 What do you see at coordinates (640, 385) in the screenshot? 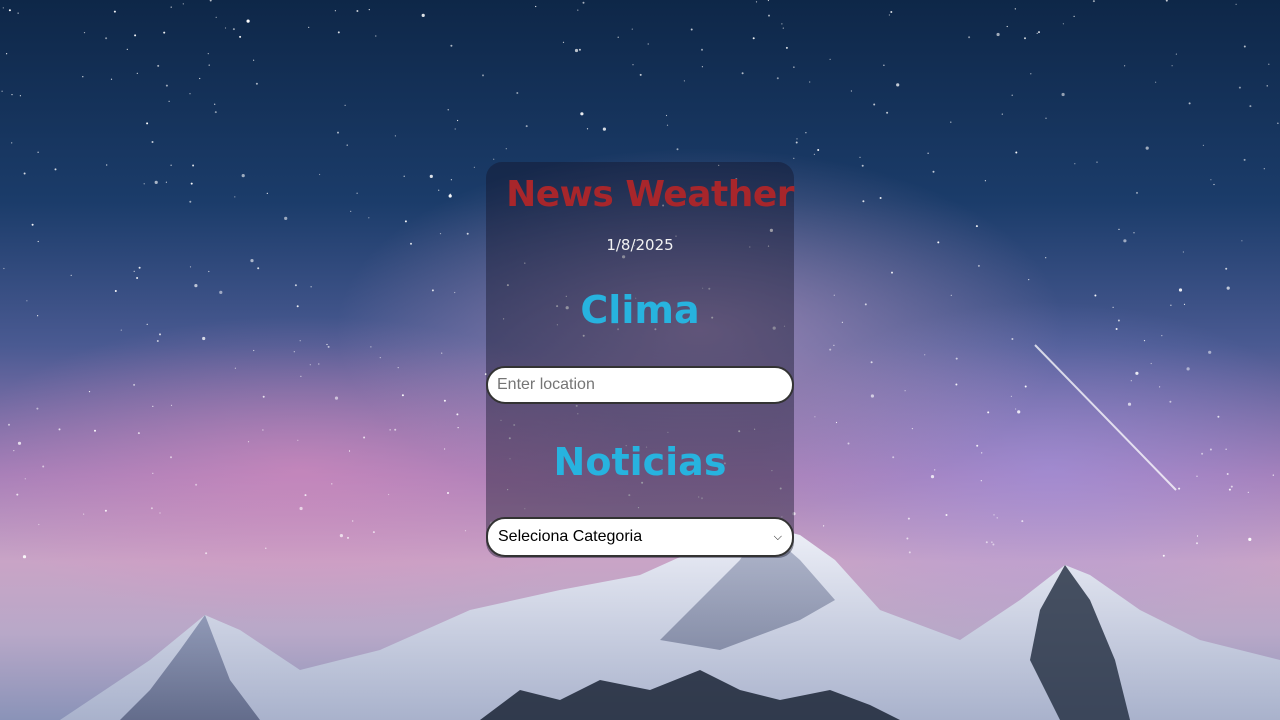
I see `location-input` at bounding box center [640, 385].